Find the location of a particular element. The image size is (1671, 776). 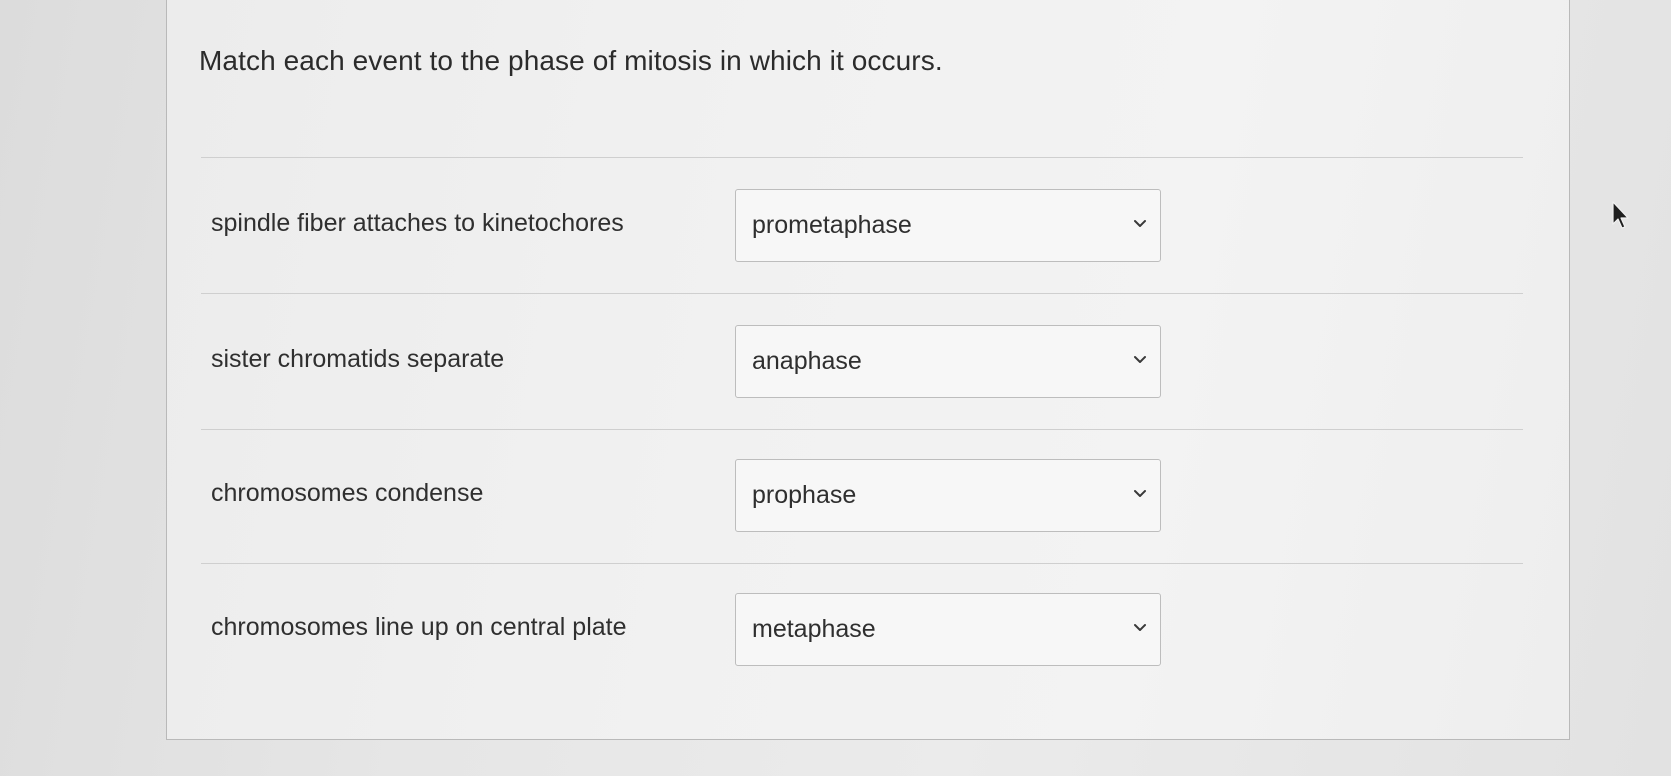

event-label: spindle fiber attaches to kinetochores is located at coordinates (417, 223).